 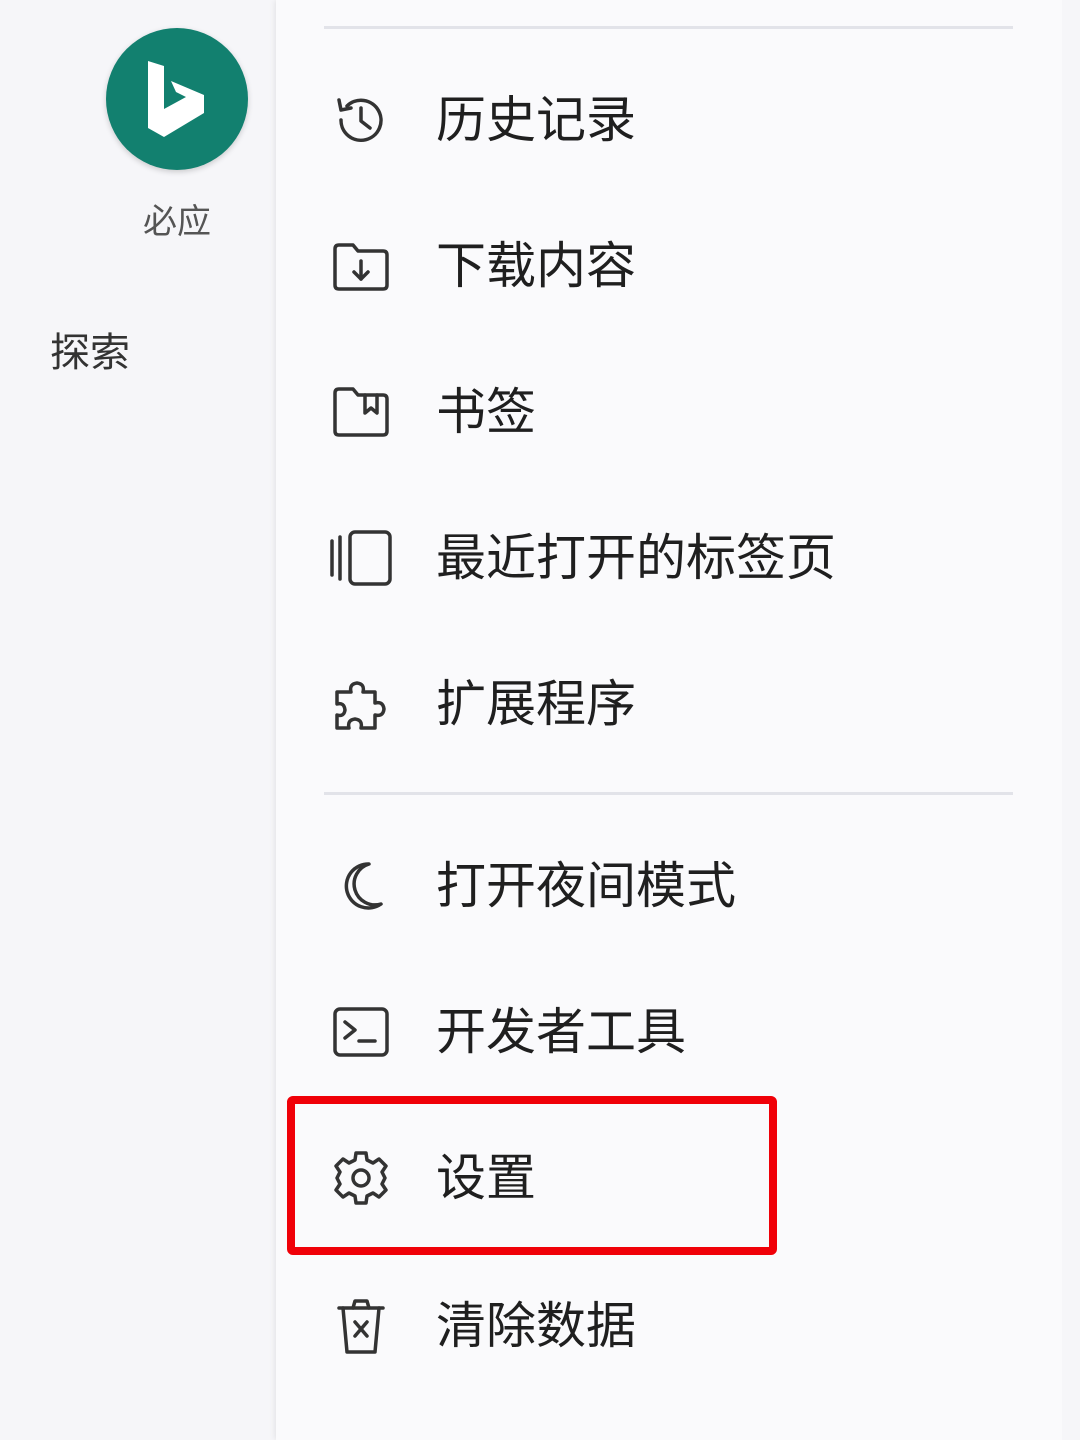 I want to click on menu-item-night-mode: 打开夜间模式, so click(x=669, y=886).